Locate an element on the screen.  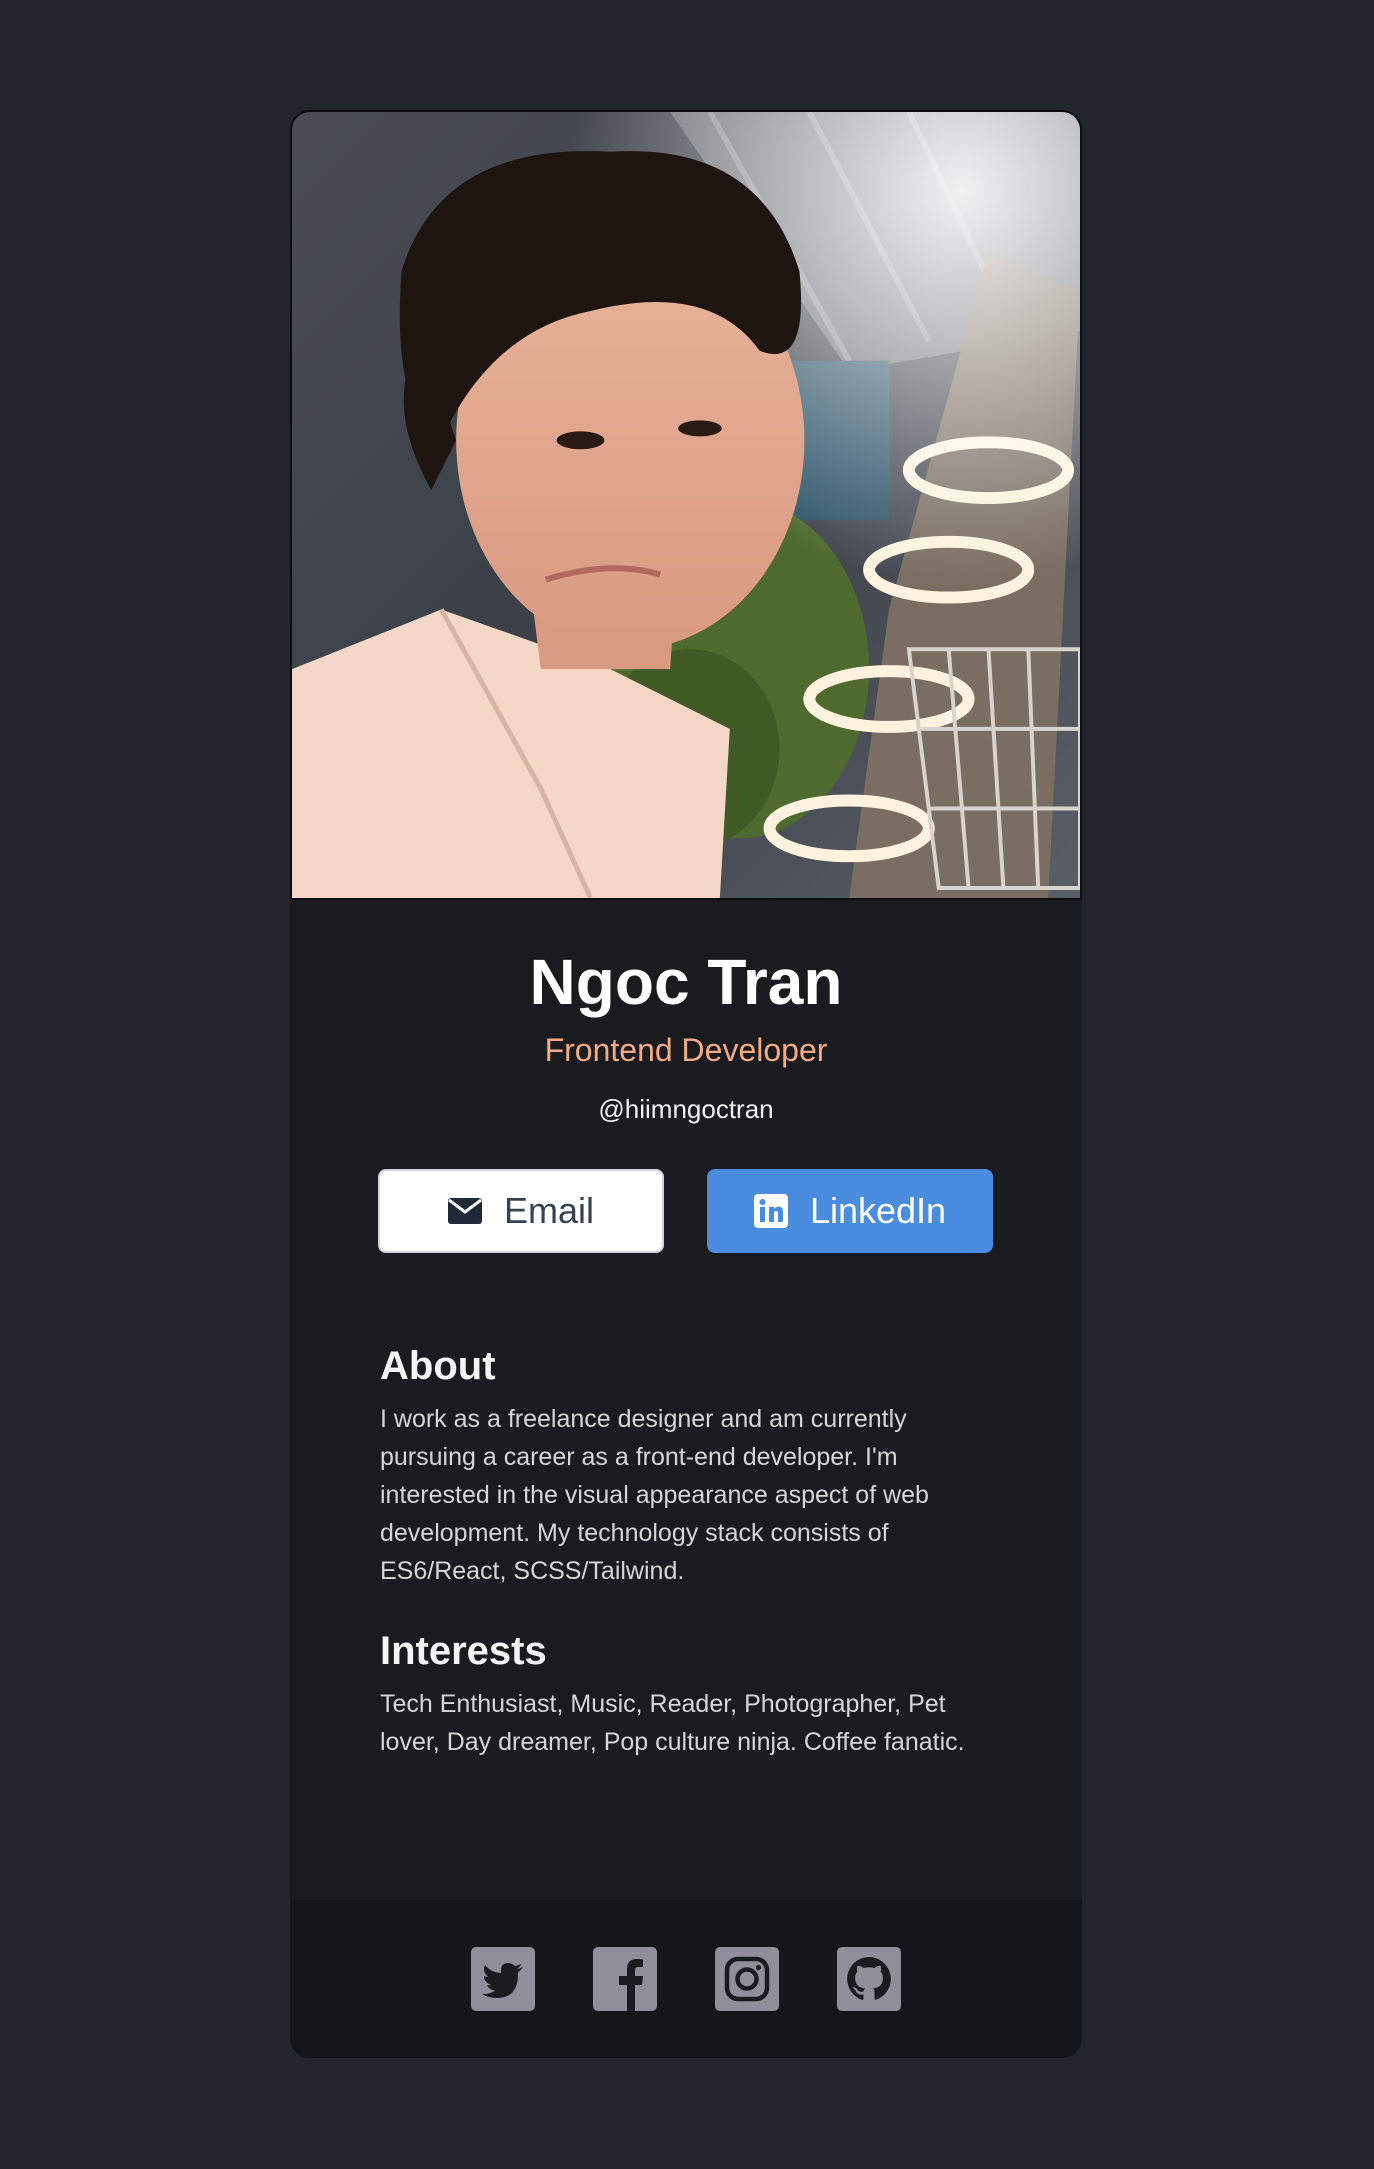
email-button-label: Email is located at coordinates (549, 1210).